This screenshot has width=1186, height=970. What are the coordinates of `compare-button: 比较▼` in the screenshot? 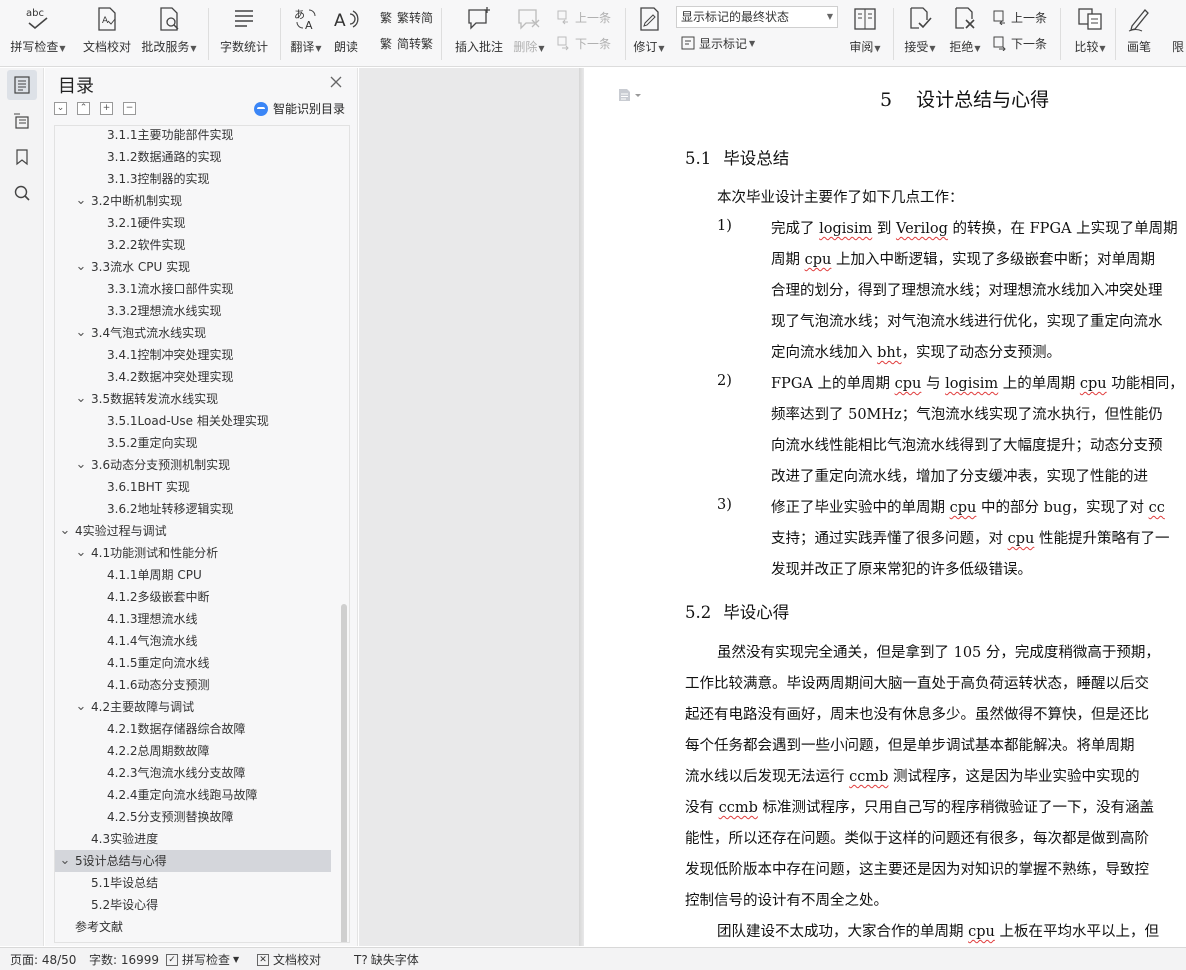 It's located at (1090, 33).